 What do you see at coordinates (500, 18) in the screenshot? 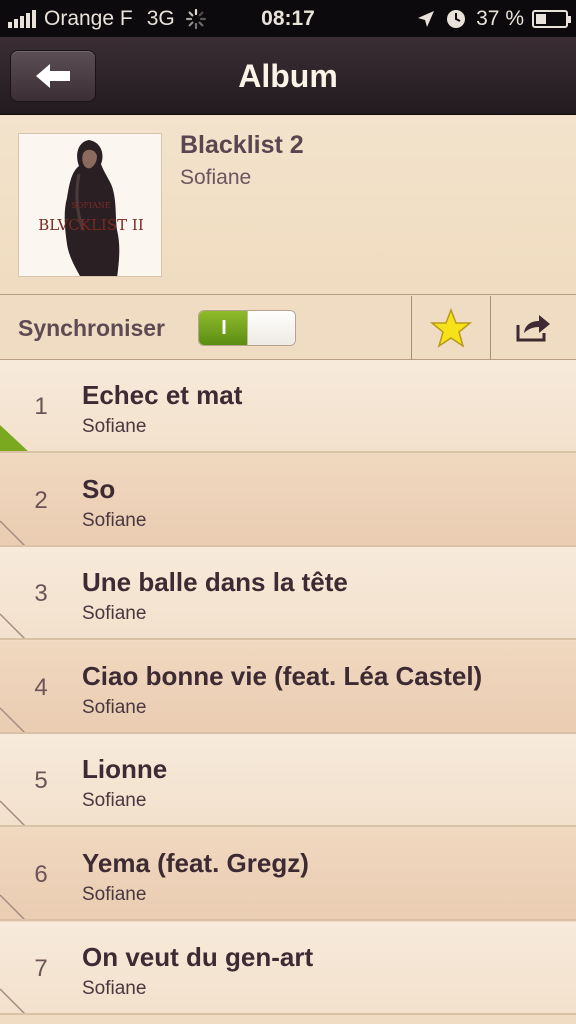
I see `battery-percent: 37 %` at bounding box center [500, 18].